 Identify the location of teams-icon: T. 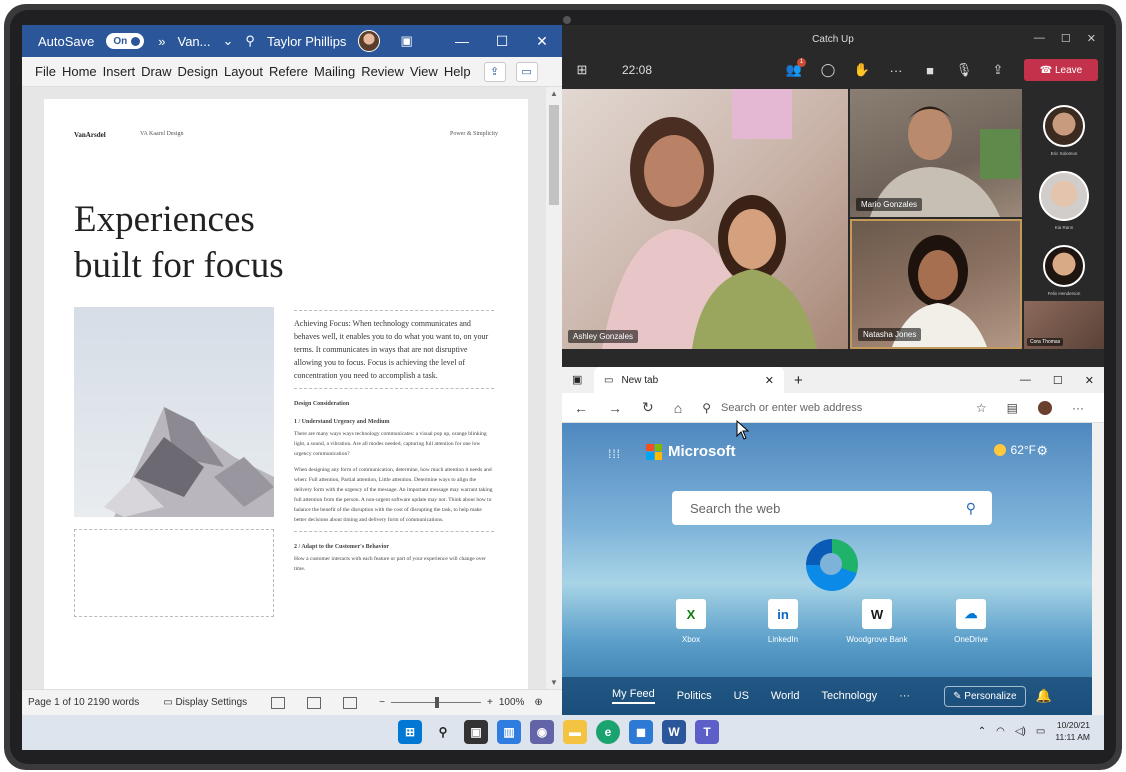
(707, 732).